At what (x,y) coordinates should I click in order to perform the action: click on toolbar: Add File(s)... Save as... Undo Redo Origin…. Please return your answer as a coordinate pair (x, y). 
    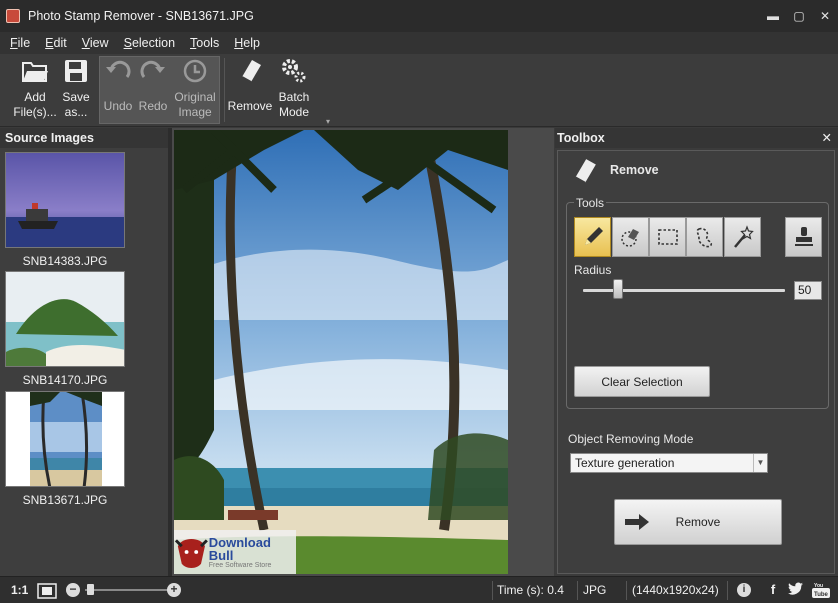
    Looking at the image, I should click on (419, 90).